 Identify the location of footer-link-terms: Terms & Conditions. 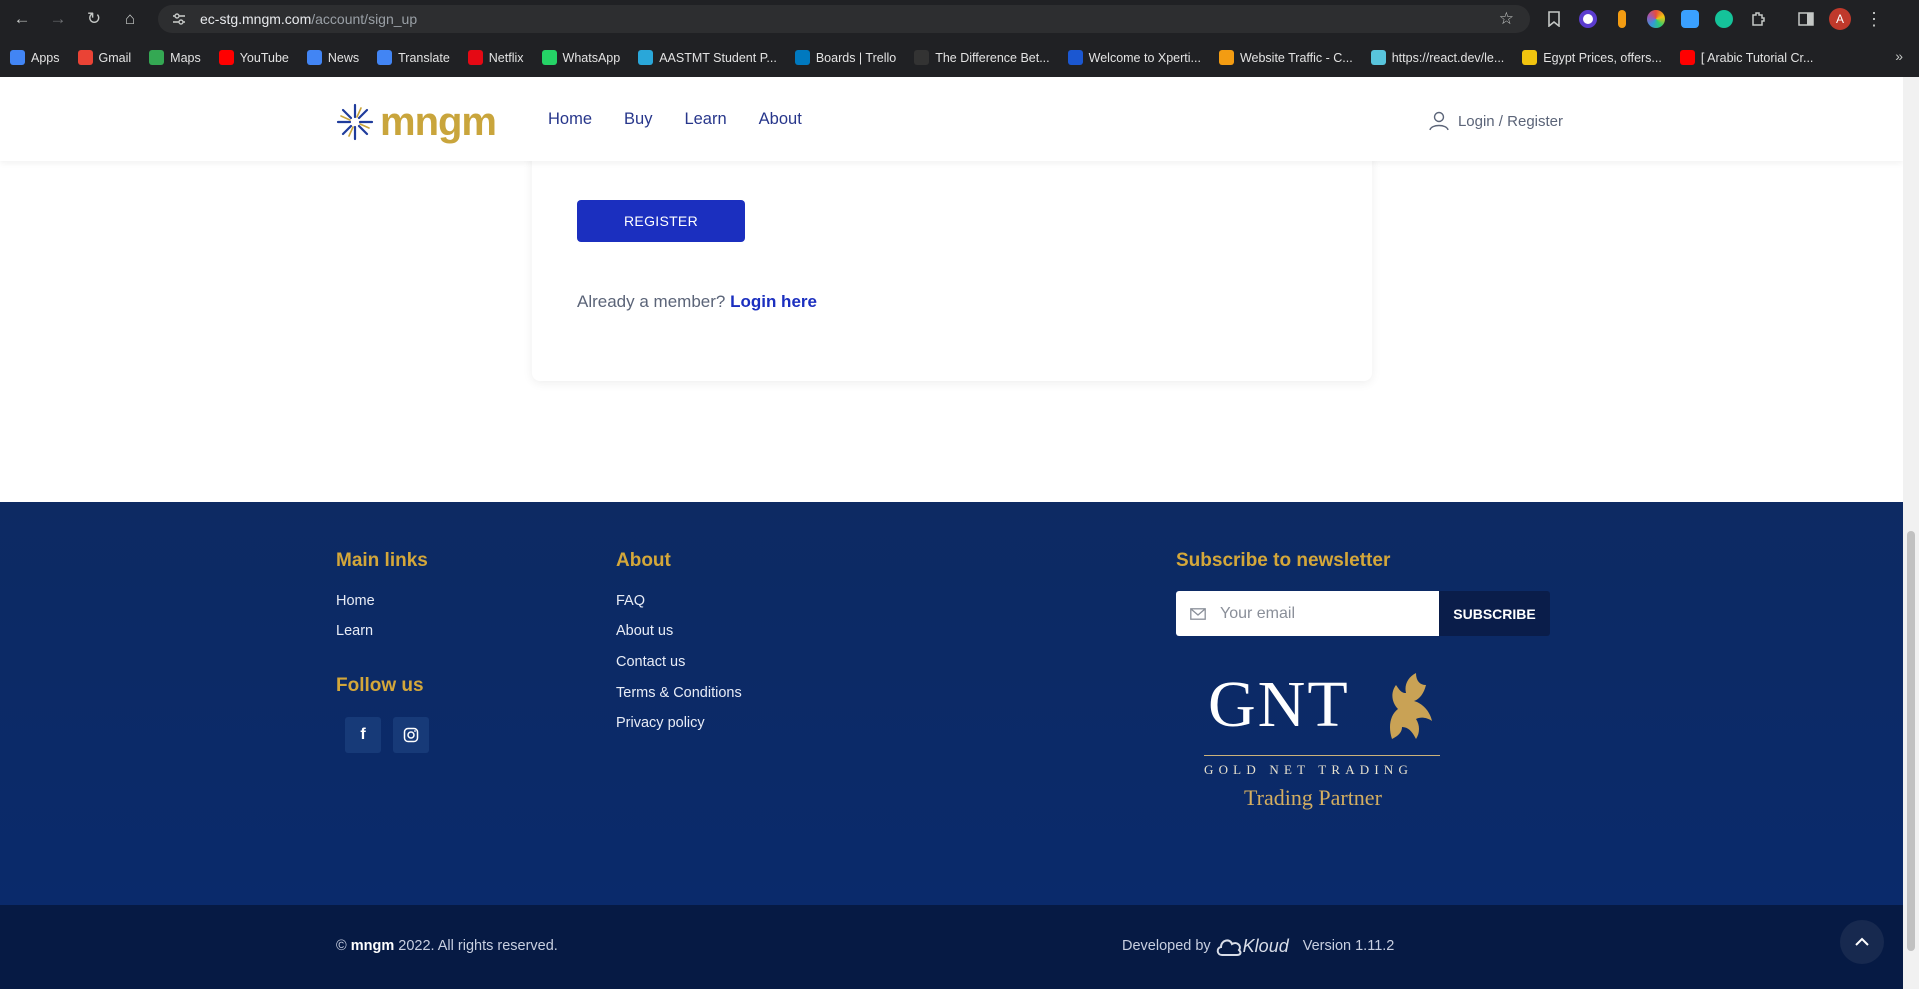
(679, 693).